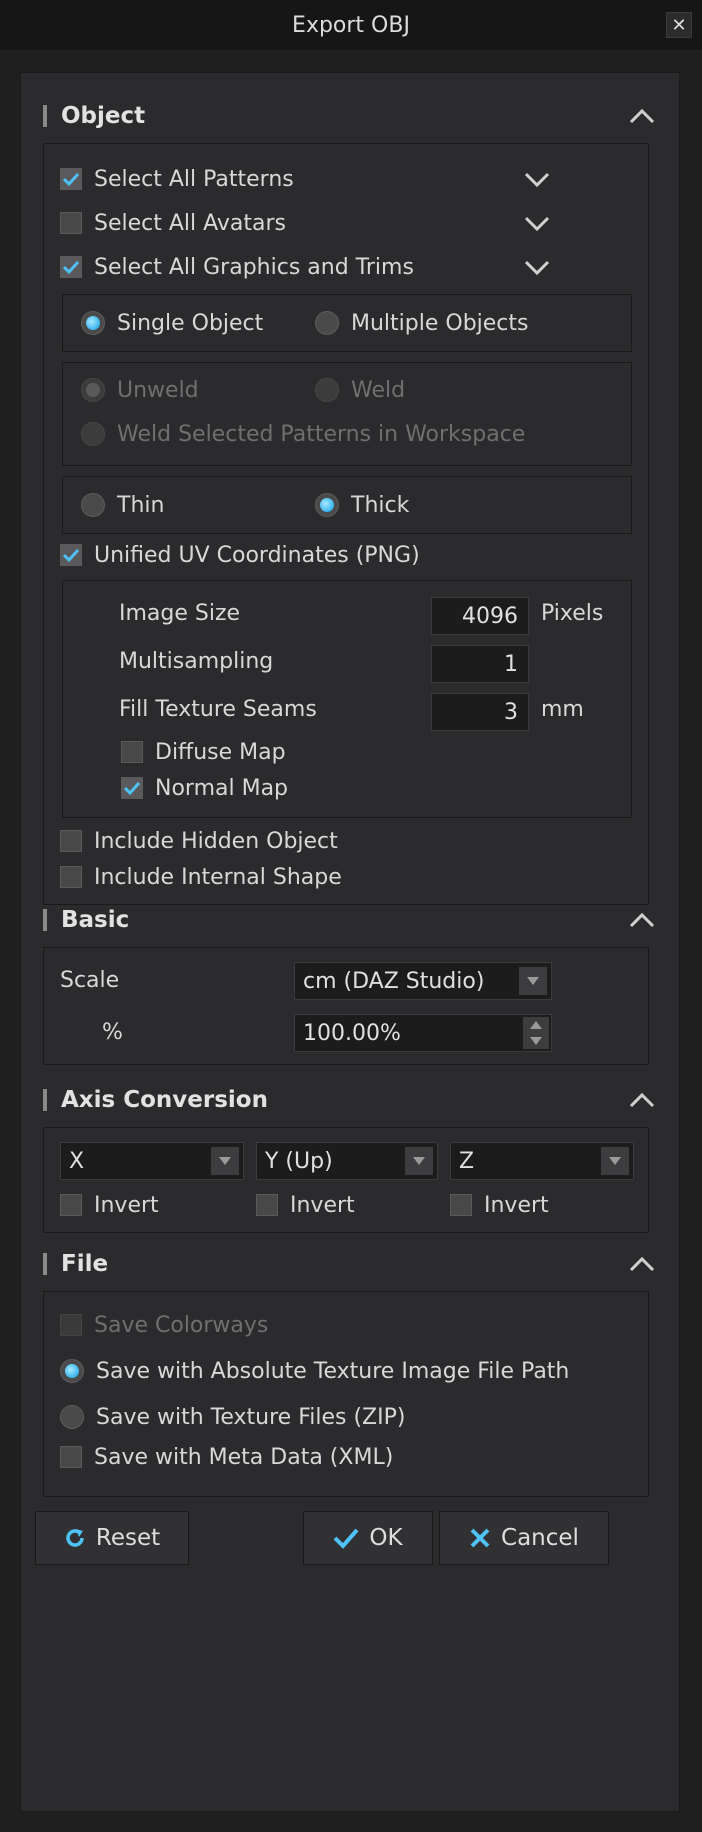 The height and width of the screenshot is (1832, 702). Describe the element at coordinates (90, 980) in the screenshot. I see `scale-label: Scale` at that location.